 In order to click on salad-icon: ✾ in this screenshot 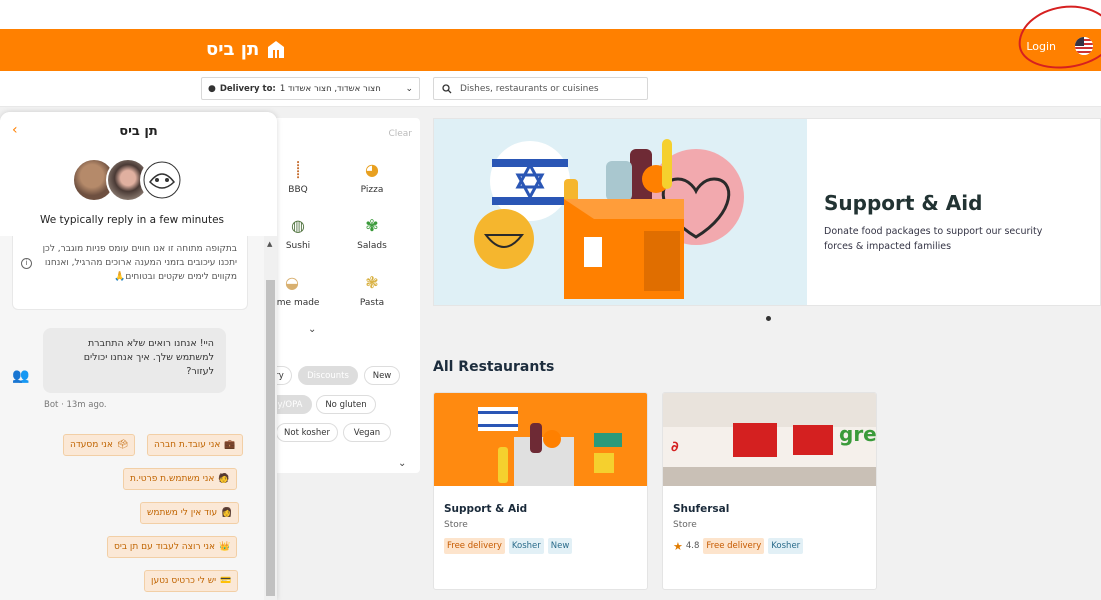, I will do `click(372, 225)`.